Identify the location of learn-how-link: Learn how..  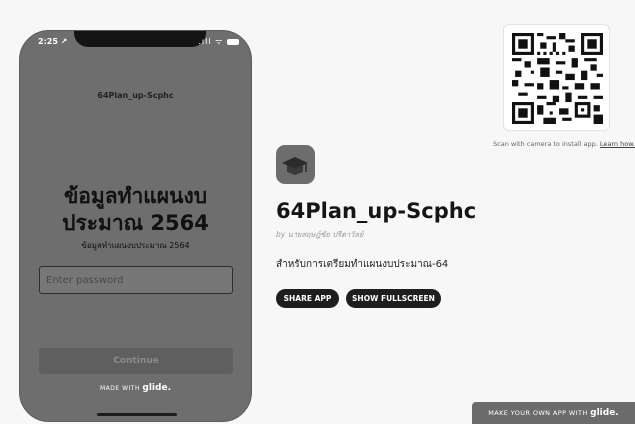
(617, 144).